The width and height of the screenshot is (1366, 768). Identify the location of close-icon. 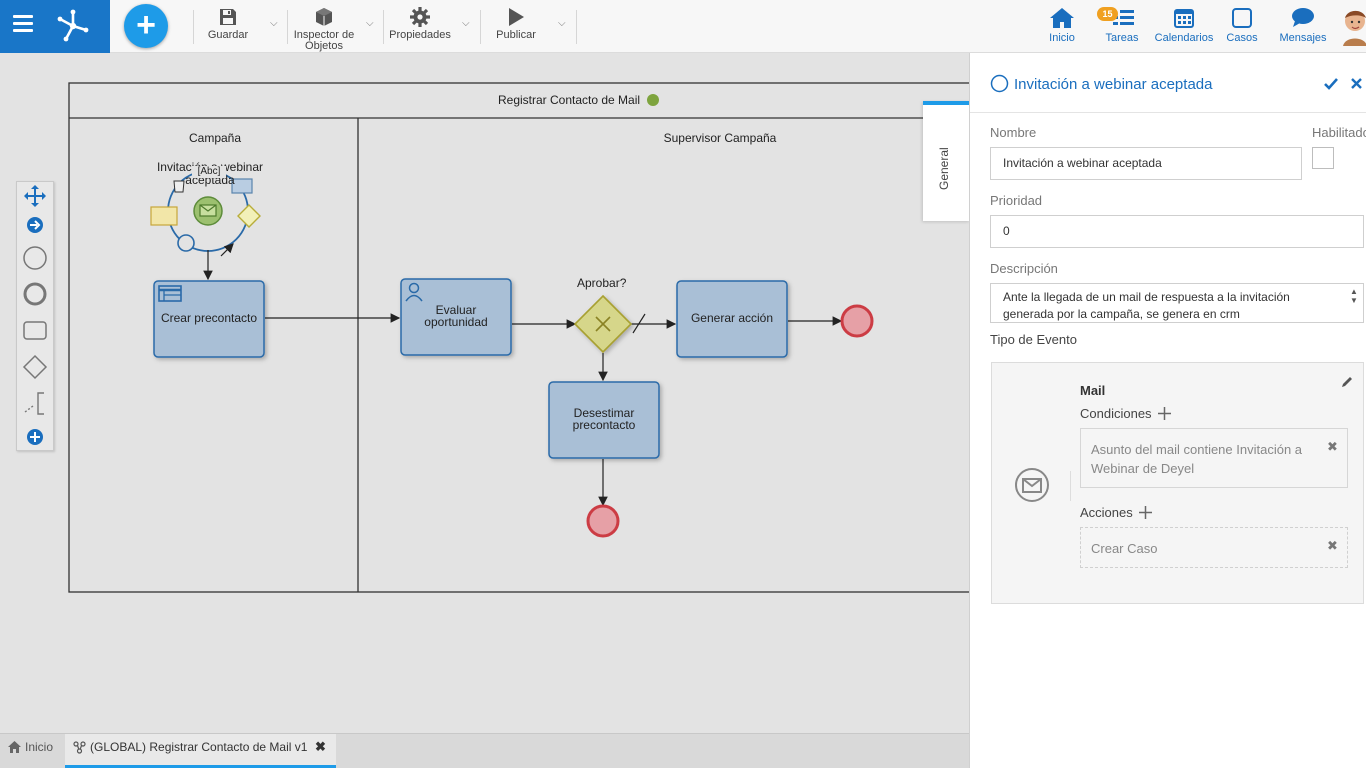
(1356, 83).